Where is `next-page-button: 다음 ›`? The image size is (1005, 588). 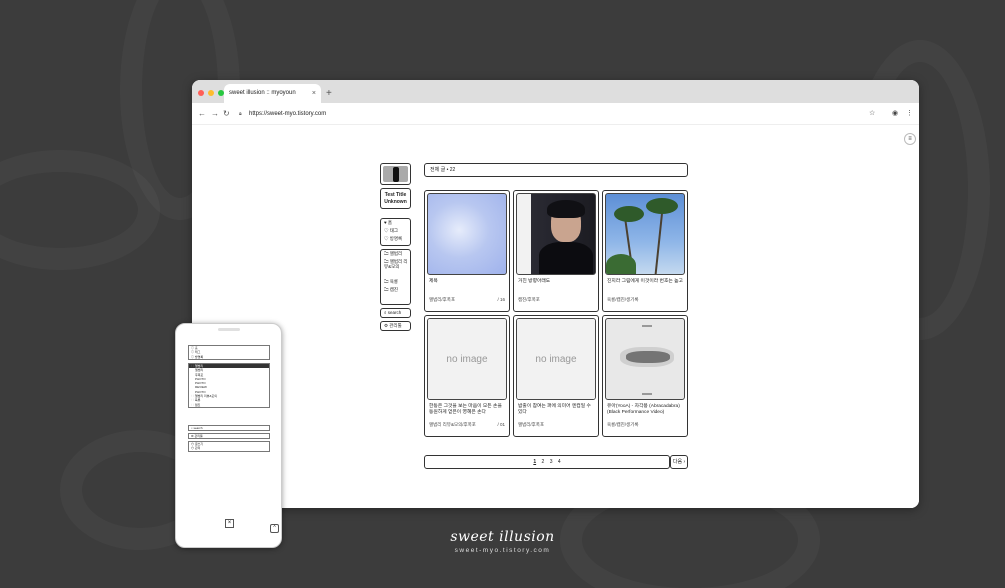 next-page-button: 다음 › is located at coordinates (679, 462).